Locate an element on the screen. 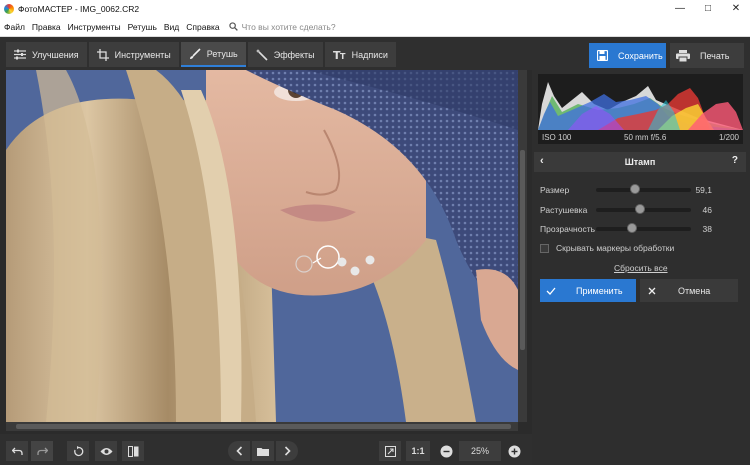 Image resolution: width=750 pixels, height=465 pixels. slider-feather-knob is located at coordinates (639, 209).